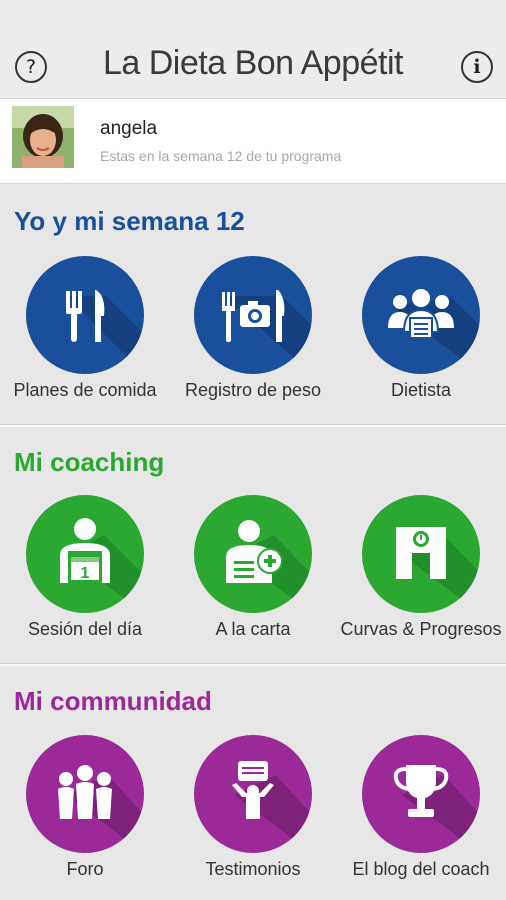 This screenshot has height=900, width=506. Describe the element at coordinates (253, 390) in the screenshot. I see `tile-label: Registro de peso` at that location.